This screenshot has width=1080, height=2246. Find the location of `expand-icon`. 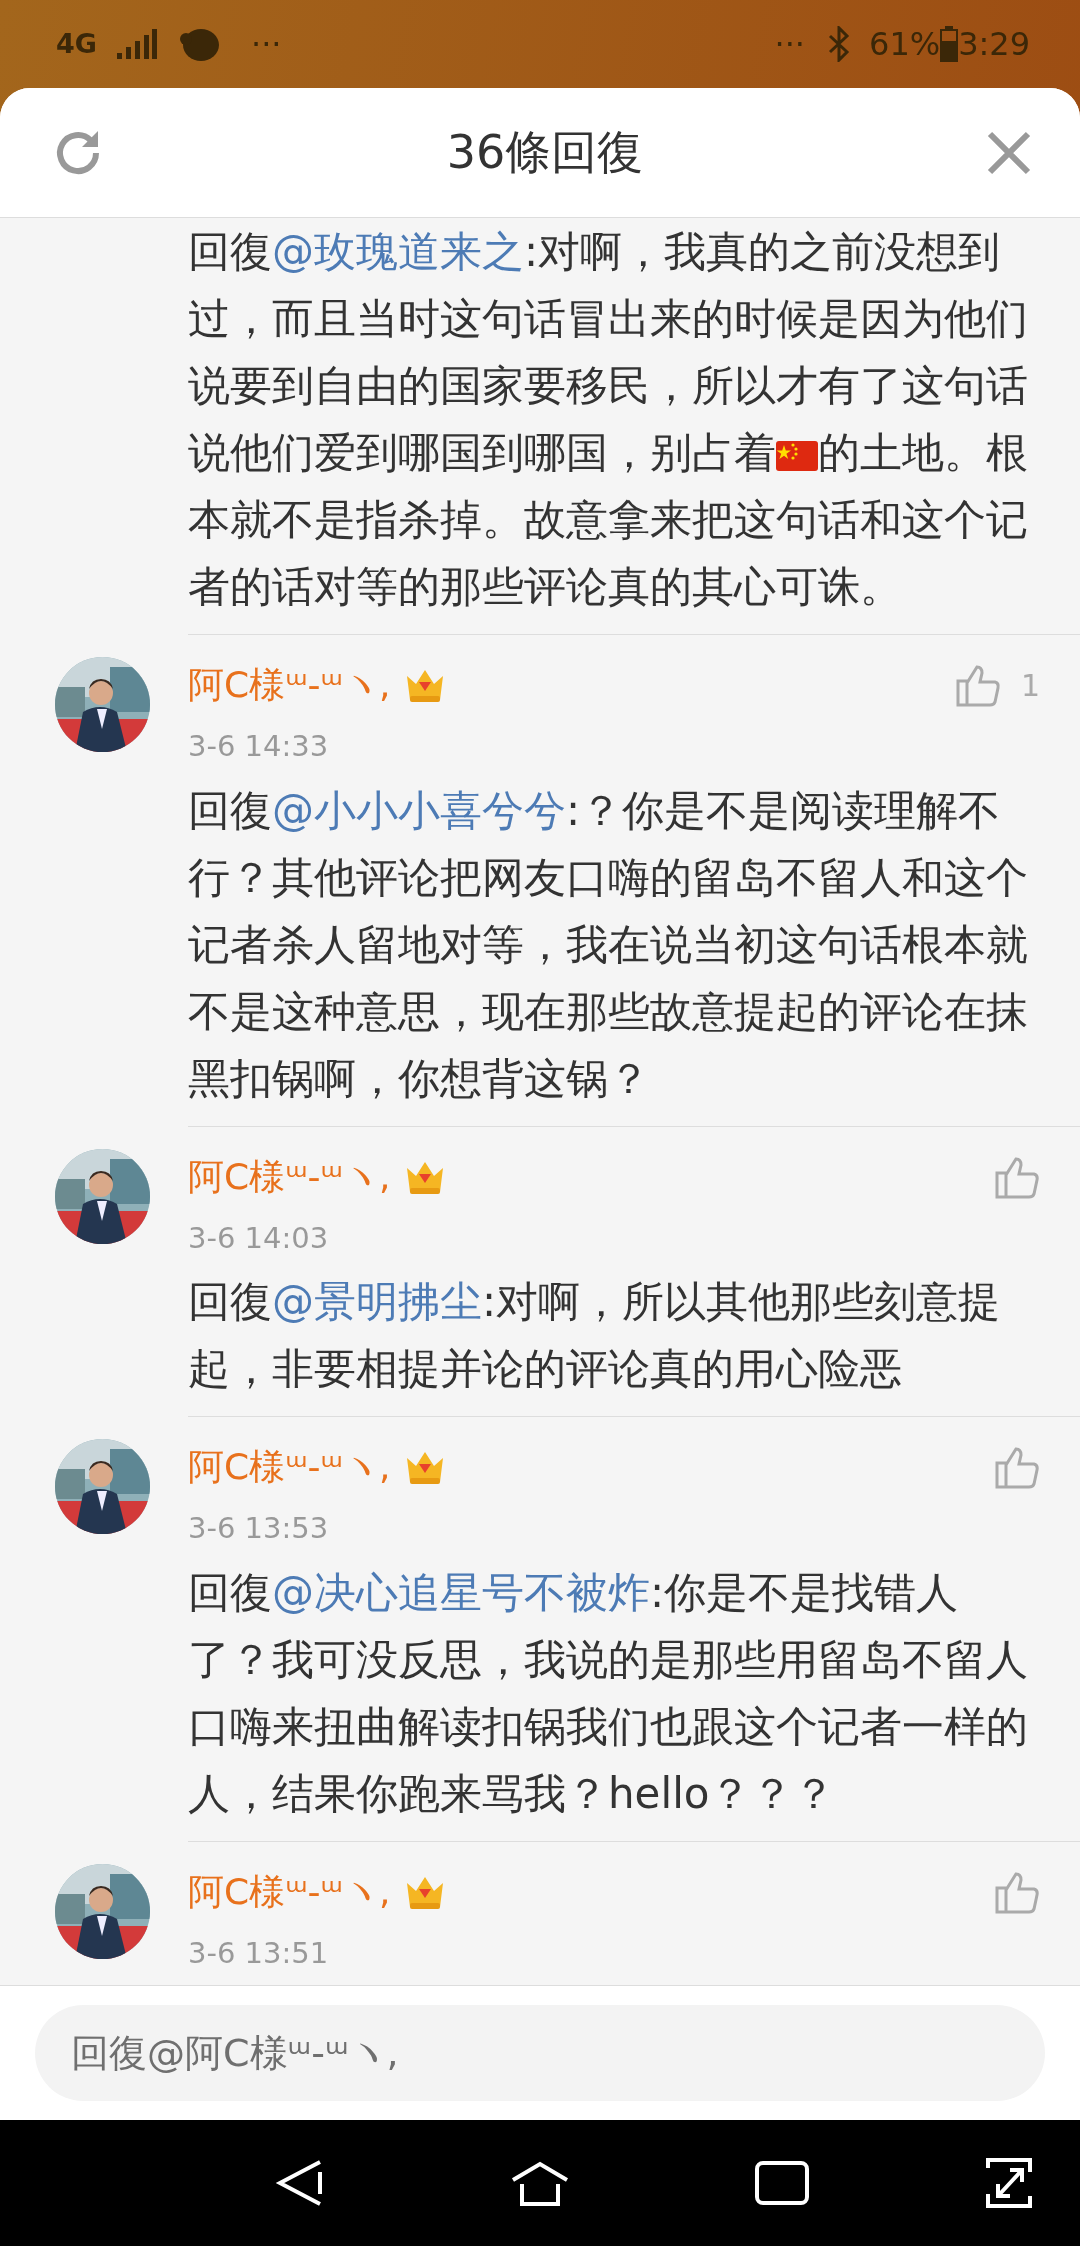

expand-icon is located at coordinates (1009, 2183).